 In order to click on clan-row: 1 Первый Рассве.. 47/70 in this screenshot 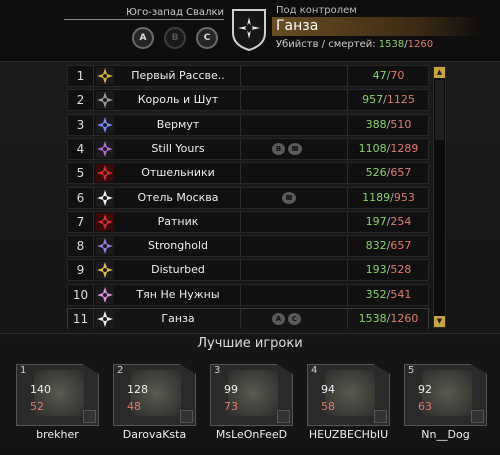, I will do `click(248, 76)`.